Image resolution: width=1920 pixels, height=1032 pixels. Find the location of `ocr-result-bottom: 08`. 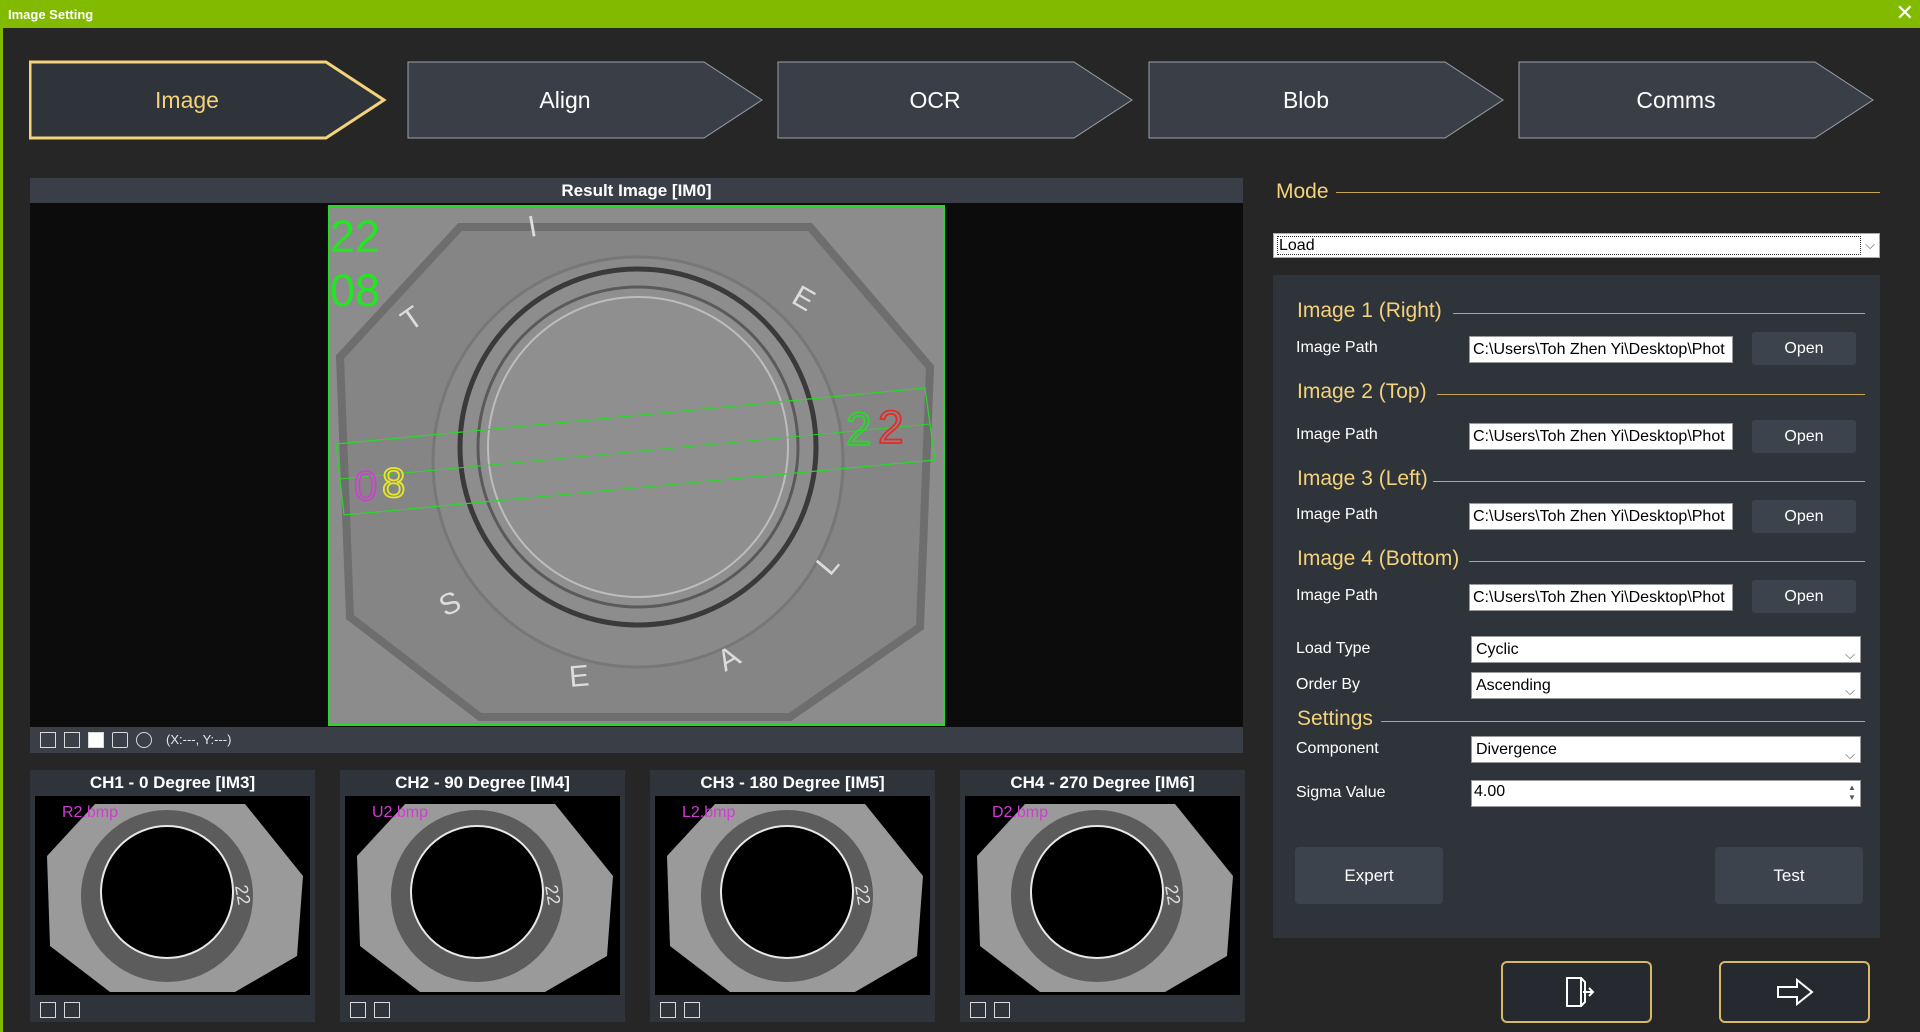

ocr-result-bottom: 08 is located at coordinates (355, 290).